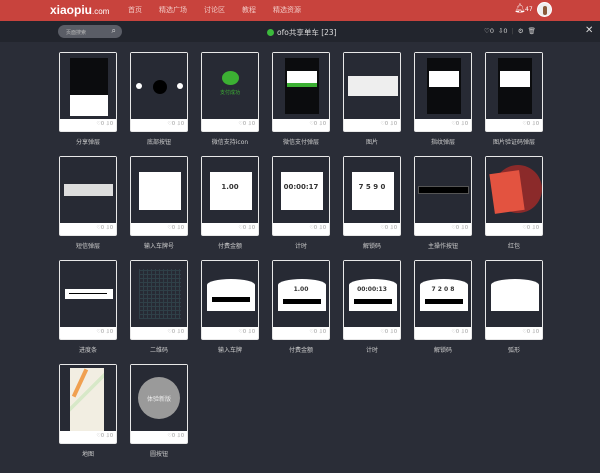  What do you see at coordinates (372, 300) in the screenshot?
I see `page-thumbnail: 00:00:13 ♡0 ⇩0` at bounding box center [372, 300].